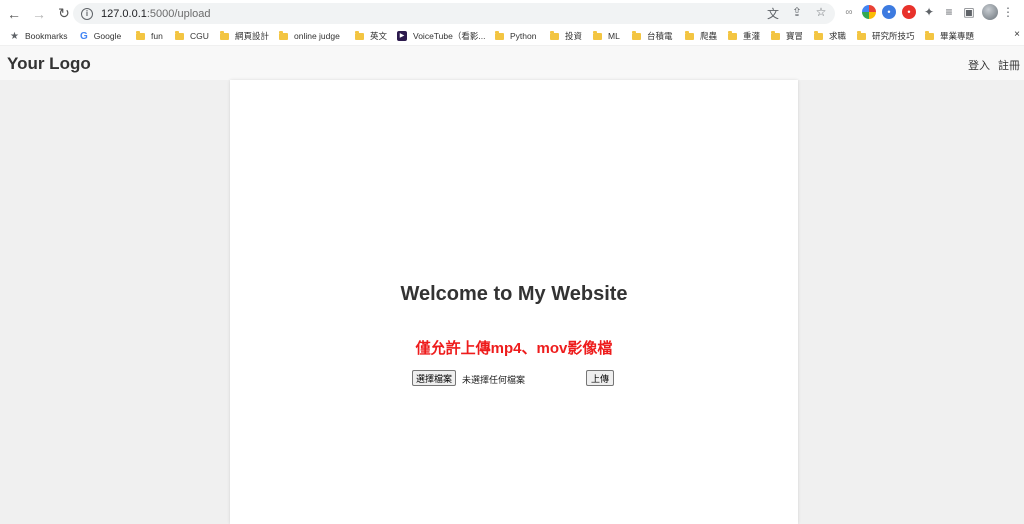 The height and width of the screenshot is (524, 1024). I want to click on bookmark-item: 爬蟲, so click(701, 36).